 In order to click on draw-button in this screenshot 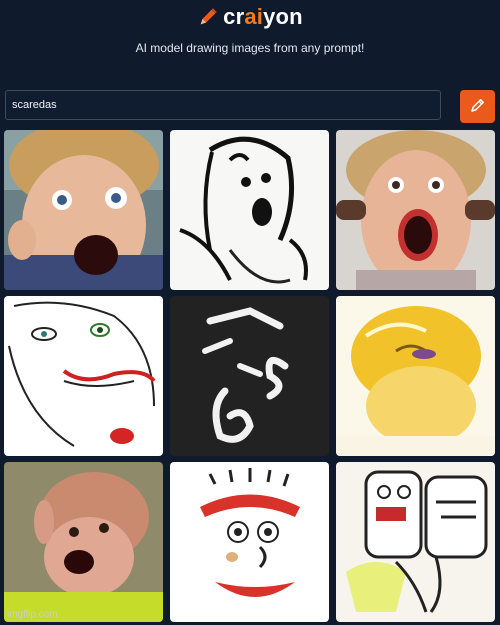, I will do `click(477, 106)`.